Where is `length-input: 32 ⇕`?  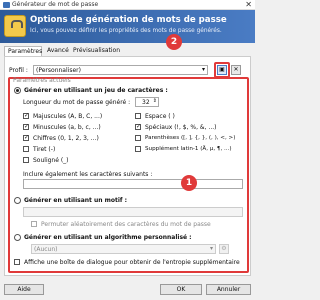 length-input: 32 ⇕ is located at coordinates (147, 102).